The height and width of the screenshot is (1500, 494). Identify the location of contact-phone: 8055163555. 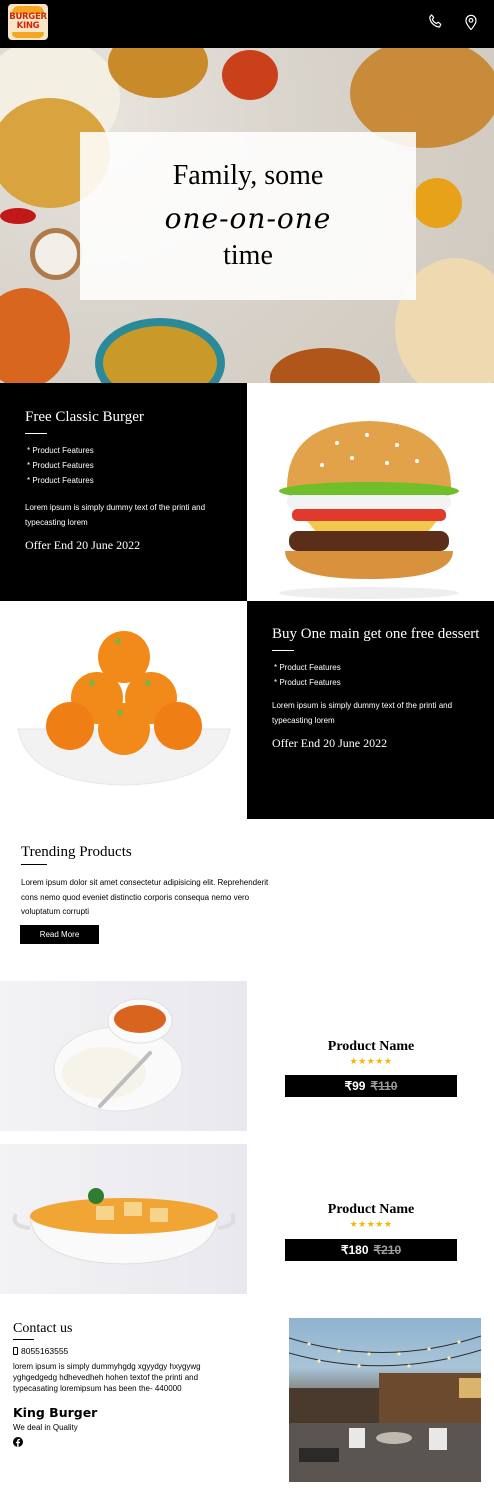
(40, 1351).